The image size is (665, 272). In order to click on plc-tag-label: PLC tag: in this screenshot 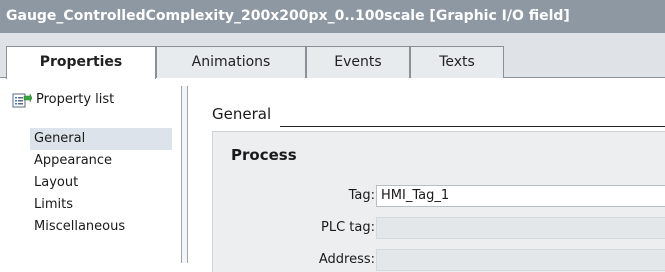, I will do `click(348, 227)`.